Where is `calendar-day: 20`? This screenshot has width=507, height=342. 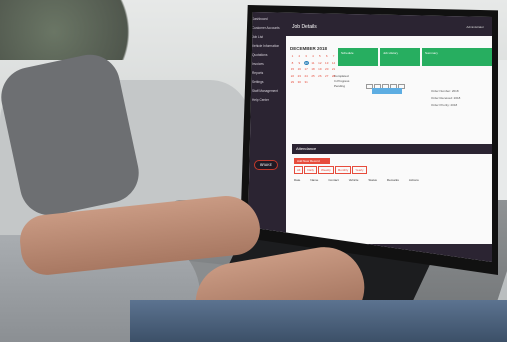 calendar-day: 20 is located at coordinates (326, 69).